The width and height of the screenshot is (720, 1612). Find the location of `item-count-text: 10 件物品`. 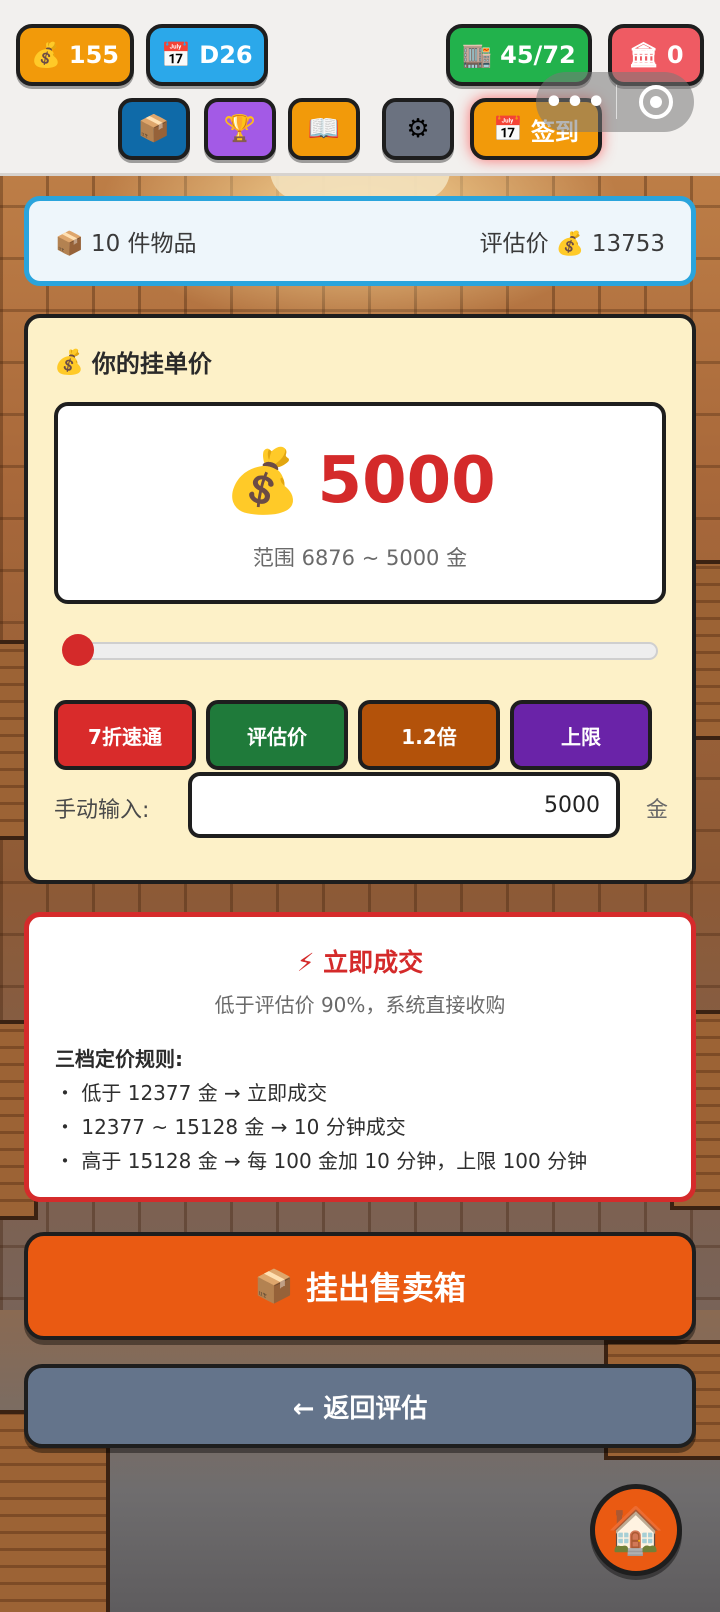

item-count-text: 10 件物品 is located at coordinates (143, 244).